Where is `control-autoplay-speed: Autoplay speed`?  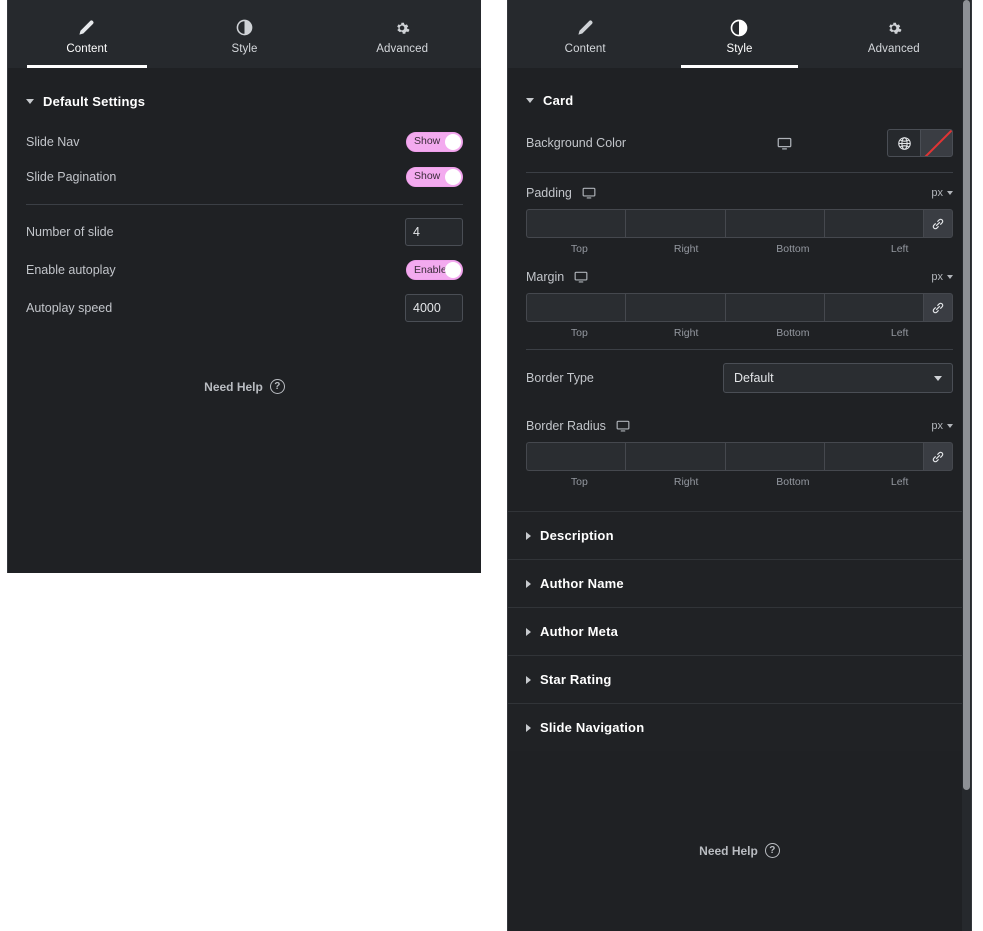
control-autoplay-speed: Autoplay speed is located at coordinates (244, 308).